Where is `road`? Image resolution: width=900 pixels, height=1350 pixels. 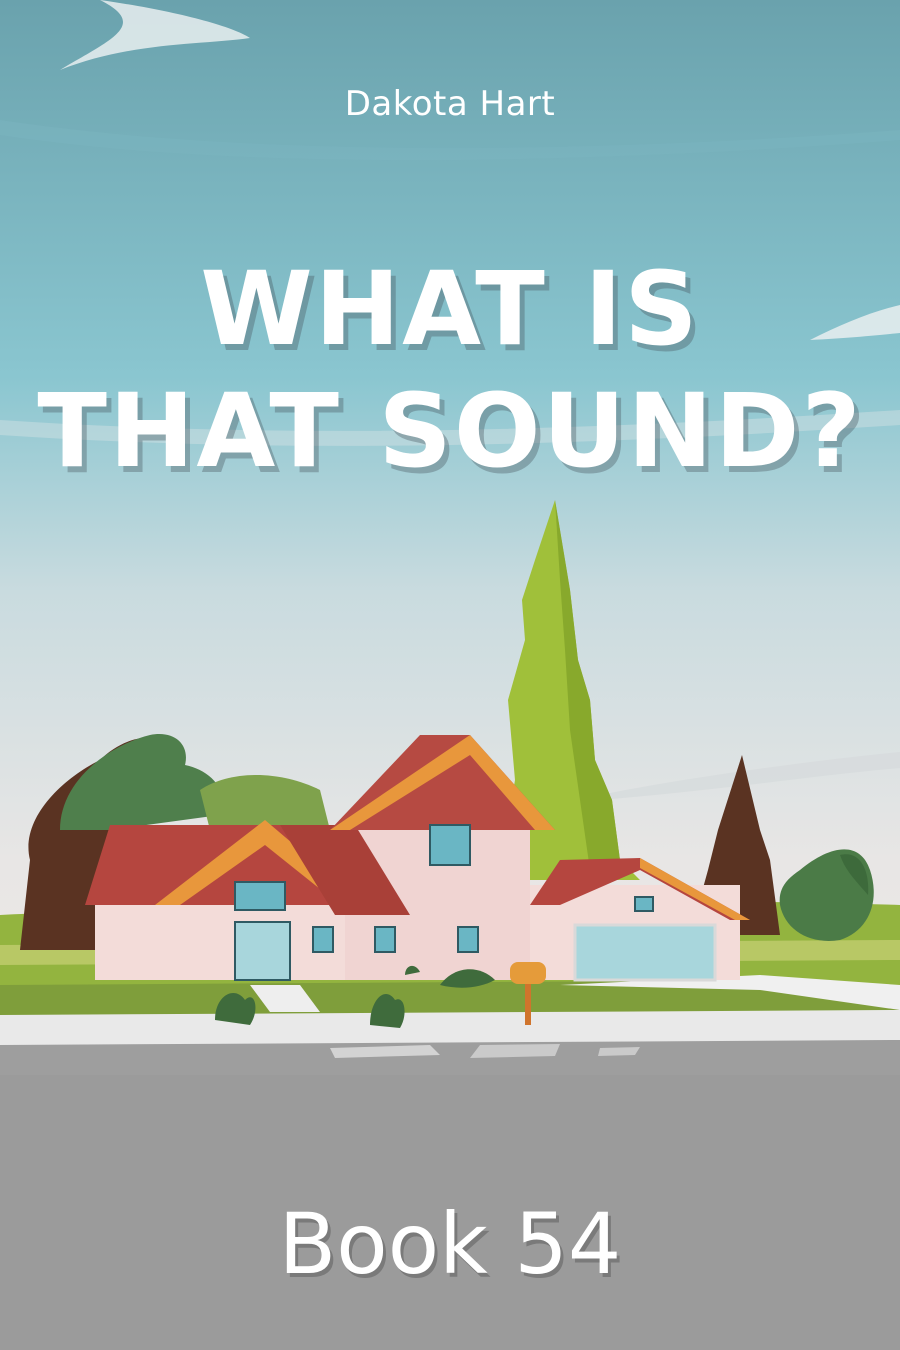 road is located at coordinates (450, 1057).